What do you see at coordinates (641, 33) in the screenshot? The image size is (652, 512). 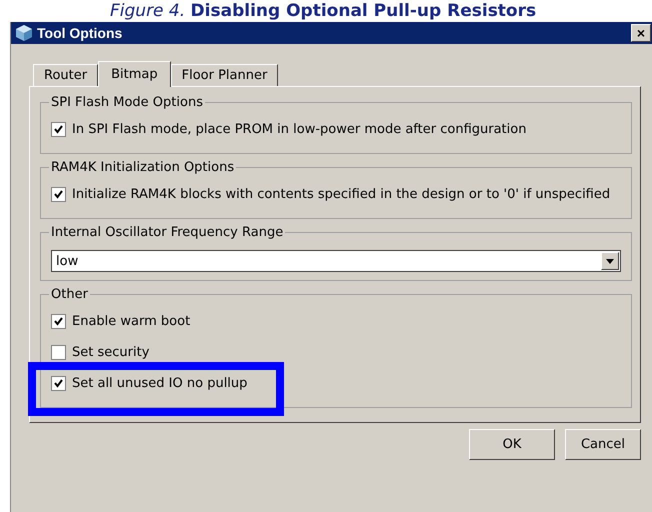 I see `close-button: ×` at bounding box center [641, 33].